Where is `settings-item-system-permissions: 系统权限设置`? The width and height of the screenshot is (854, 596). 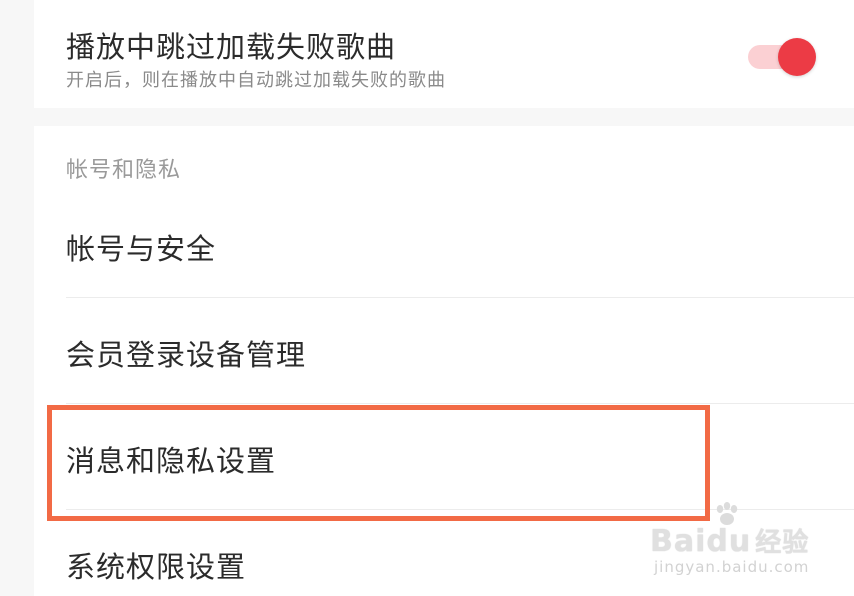 settings-item-system-permissions: 系统权限设置 is located at coordinates (156, 565).